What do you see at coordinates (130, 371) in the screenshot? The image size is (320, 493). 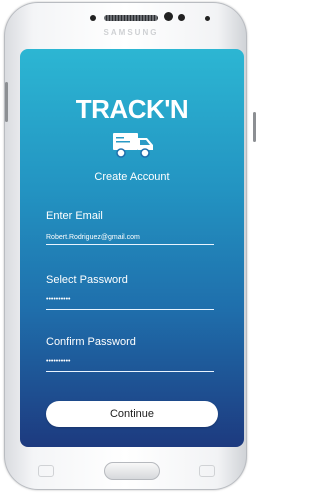 I see `confirm-password-underline` at bounding box center [130, 371].